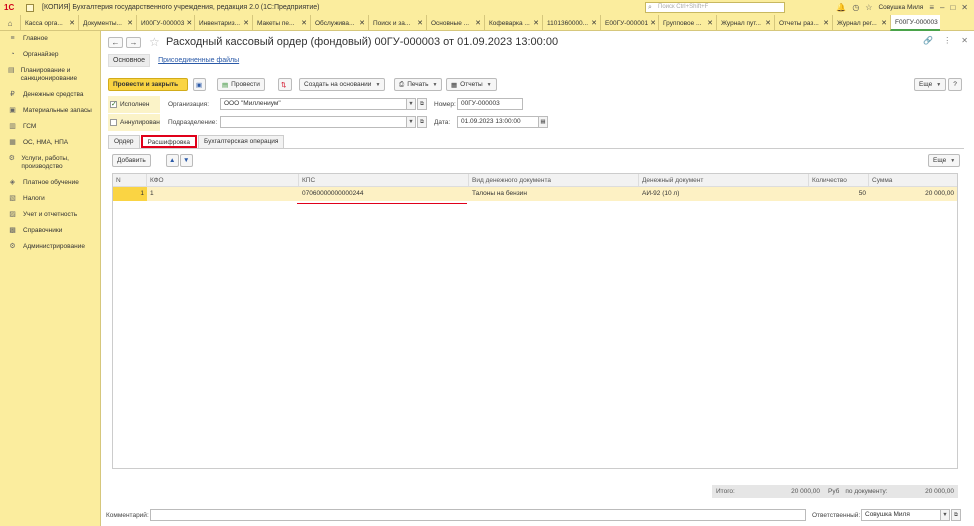 The height and width of the screenshot is (526, 974). Describe the element at coordinates (478, 515) in the screenshot. I see `comment-field` at that location.